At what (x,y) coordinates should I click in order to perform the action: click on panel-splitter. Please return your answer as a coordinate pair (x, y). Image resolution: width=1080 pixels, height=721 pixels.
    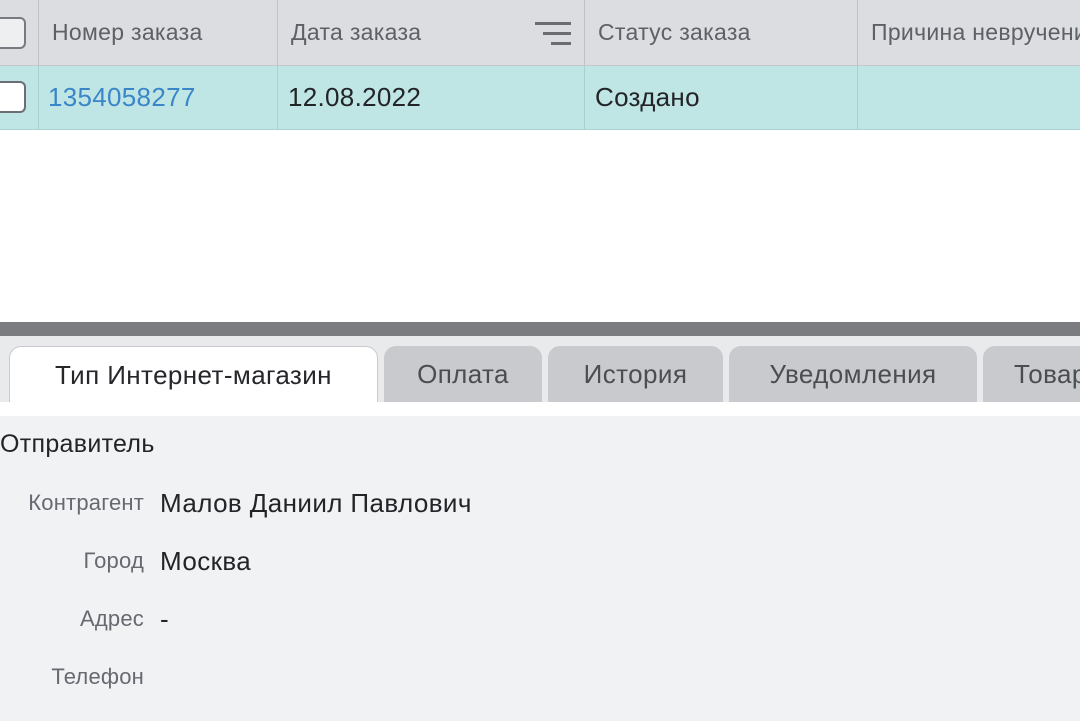
    Looking at the image, I should click on (540, 329).